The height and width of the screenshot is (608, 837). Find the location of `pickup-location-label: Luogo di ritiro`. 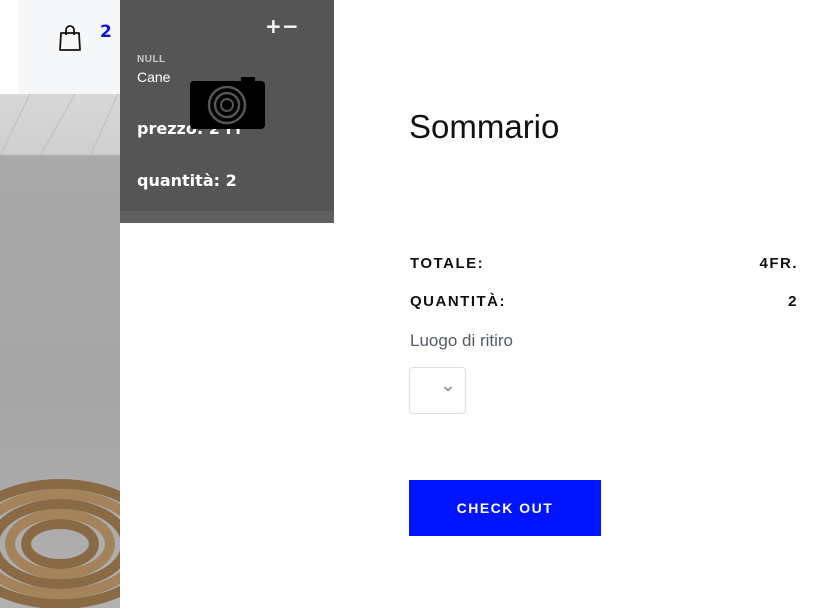

pickup-location-label: Luogo di ritiro is located at coordinates (462, 340).